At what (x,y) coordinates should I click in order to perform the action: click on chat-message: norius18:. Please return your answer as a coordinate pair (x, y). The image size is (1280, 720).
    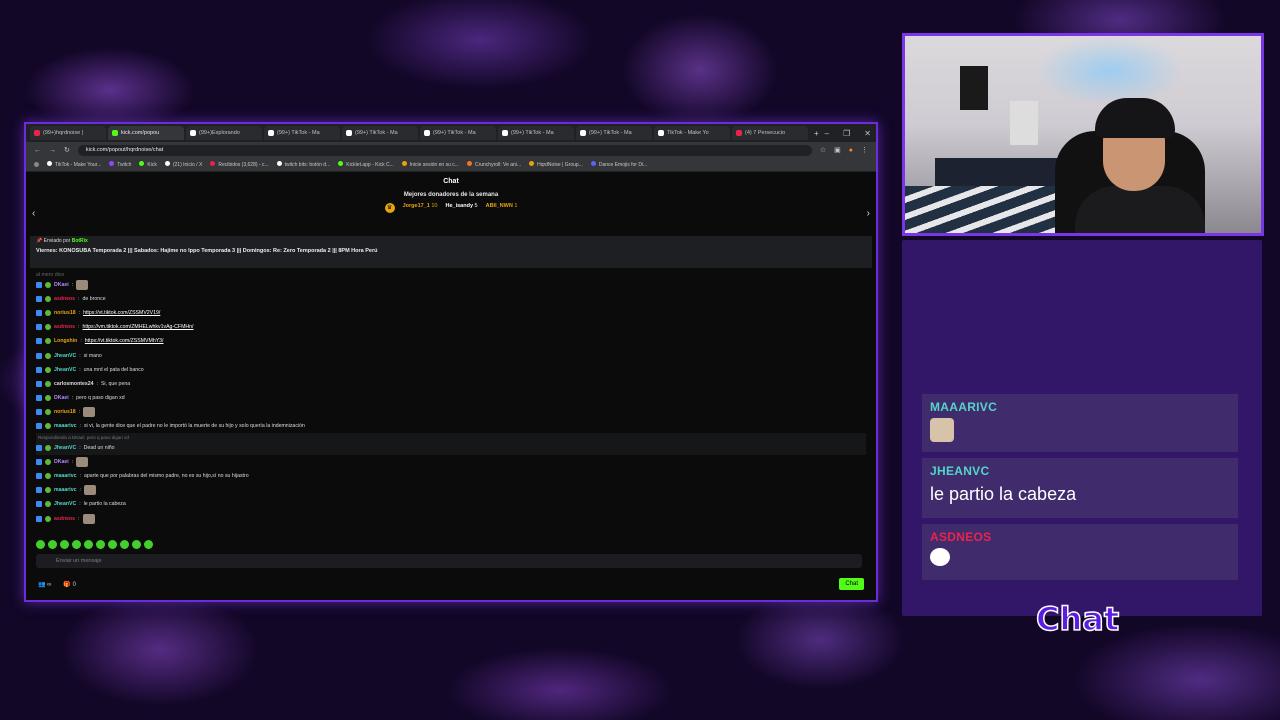
    Looking at the image, I should click on (451, 412).